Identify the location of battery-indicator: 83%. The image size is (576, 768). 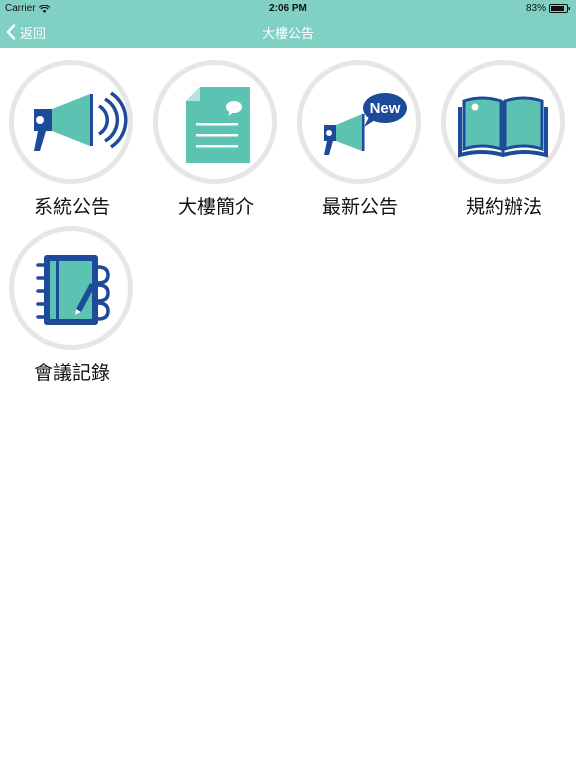
(548, 8).